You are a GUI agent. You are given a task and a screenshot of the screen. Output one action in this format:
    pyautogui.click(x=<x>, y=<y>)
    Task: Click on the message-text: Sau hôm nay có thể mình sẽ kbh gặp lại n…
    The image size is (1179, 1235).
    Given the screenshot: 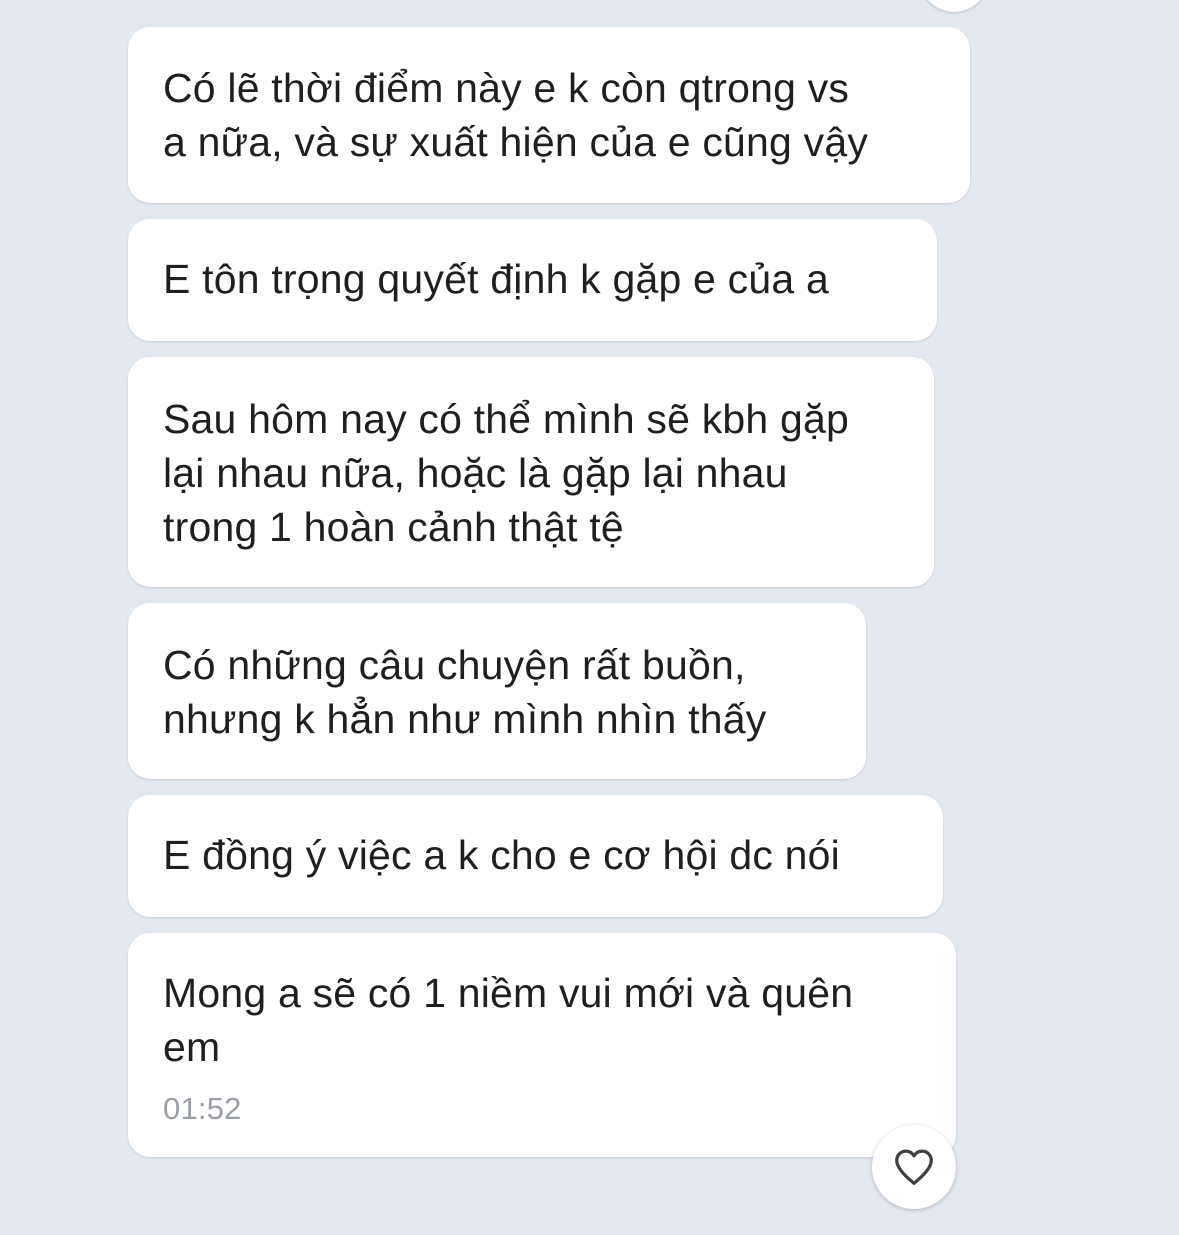 What is the action you would take?
    pyautogui.click(x=506, y=473)
    